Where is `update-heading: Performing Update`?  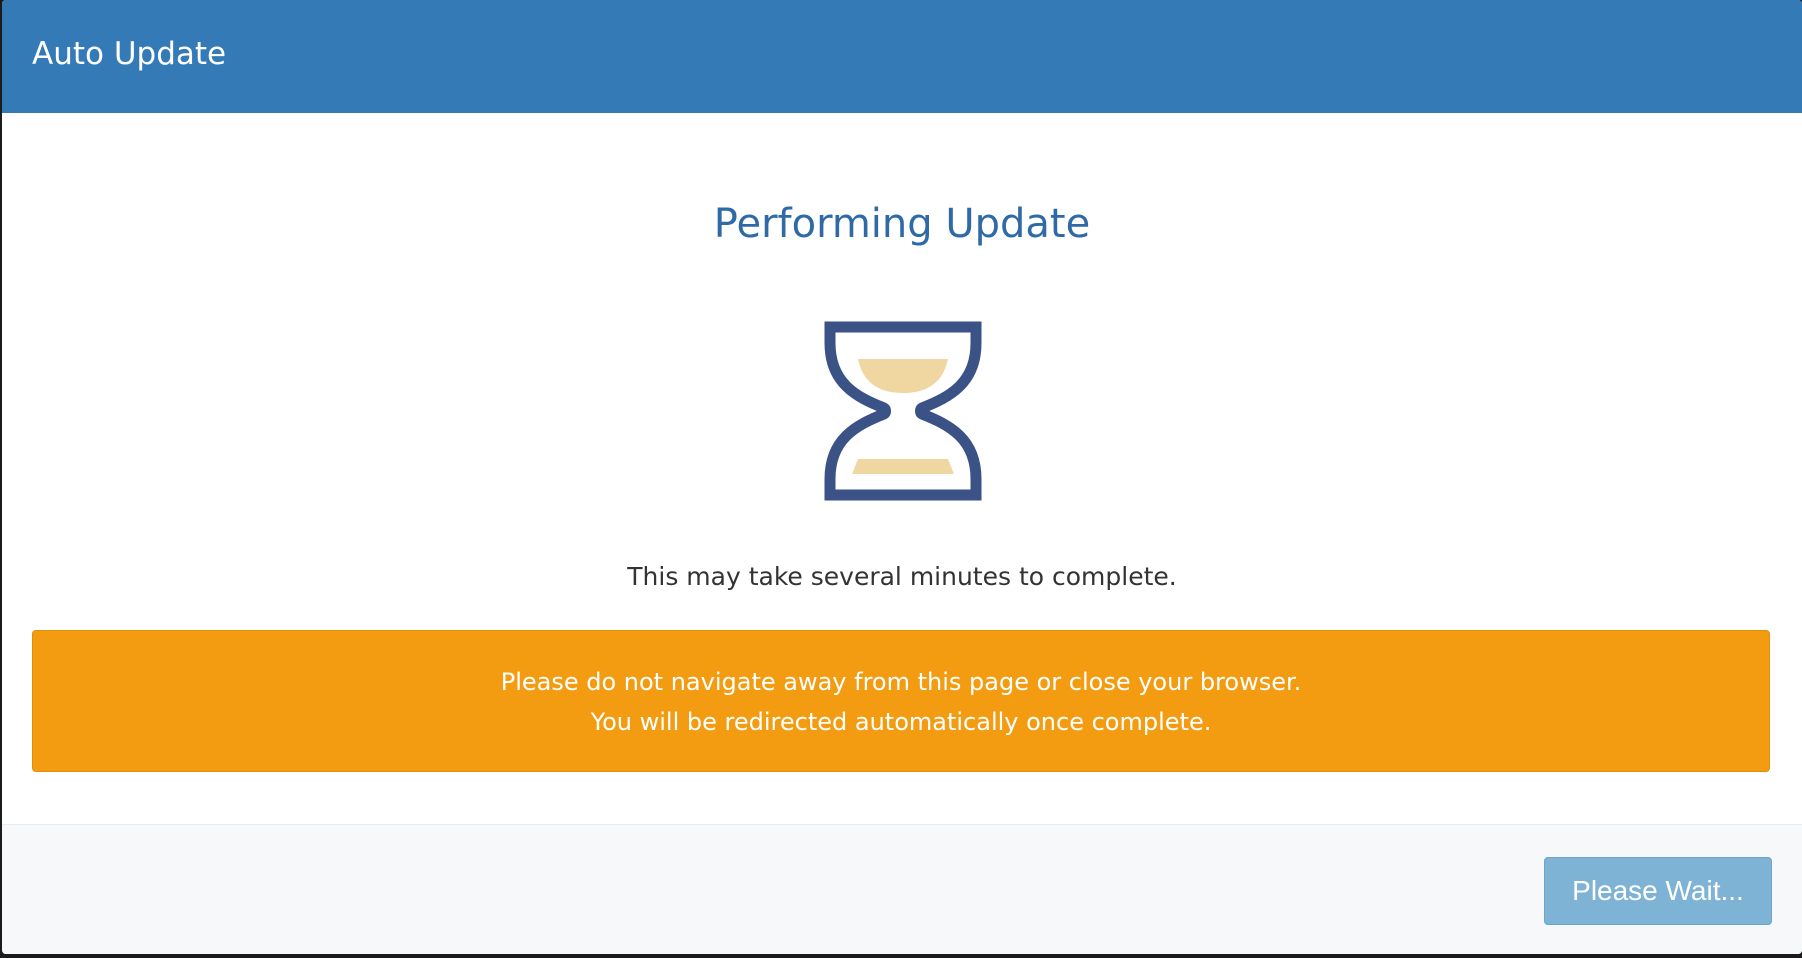
update-heading: Performing Update is located at coordinates (902, 224).